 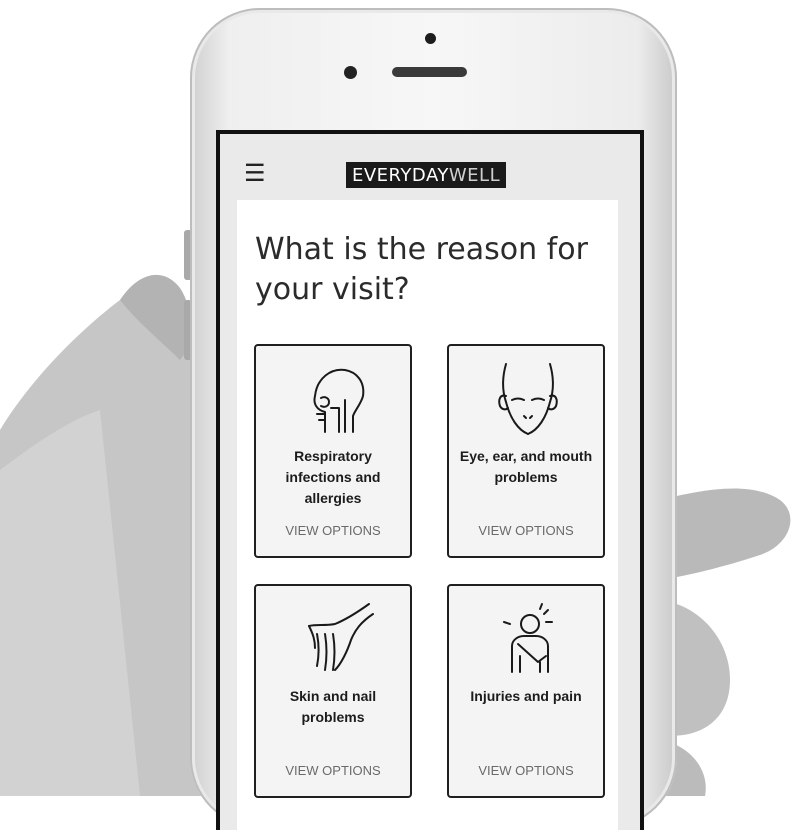 I want to click on logo-bold-text: EVERYDAY, so click(x=400, y=175).